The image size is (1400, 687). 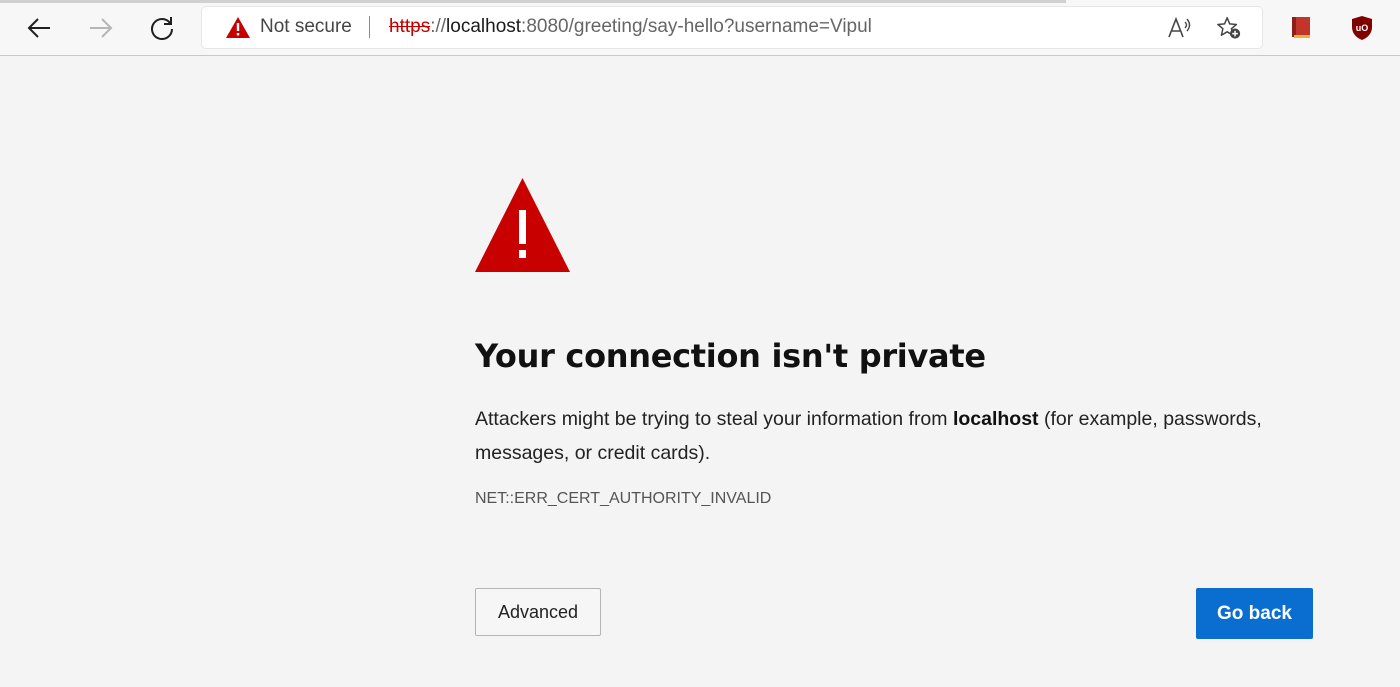 I want to click on url-path: :8080/greeting/say-hello?username=Vipul, so click(x=696, y=26).